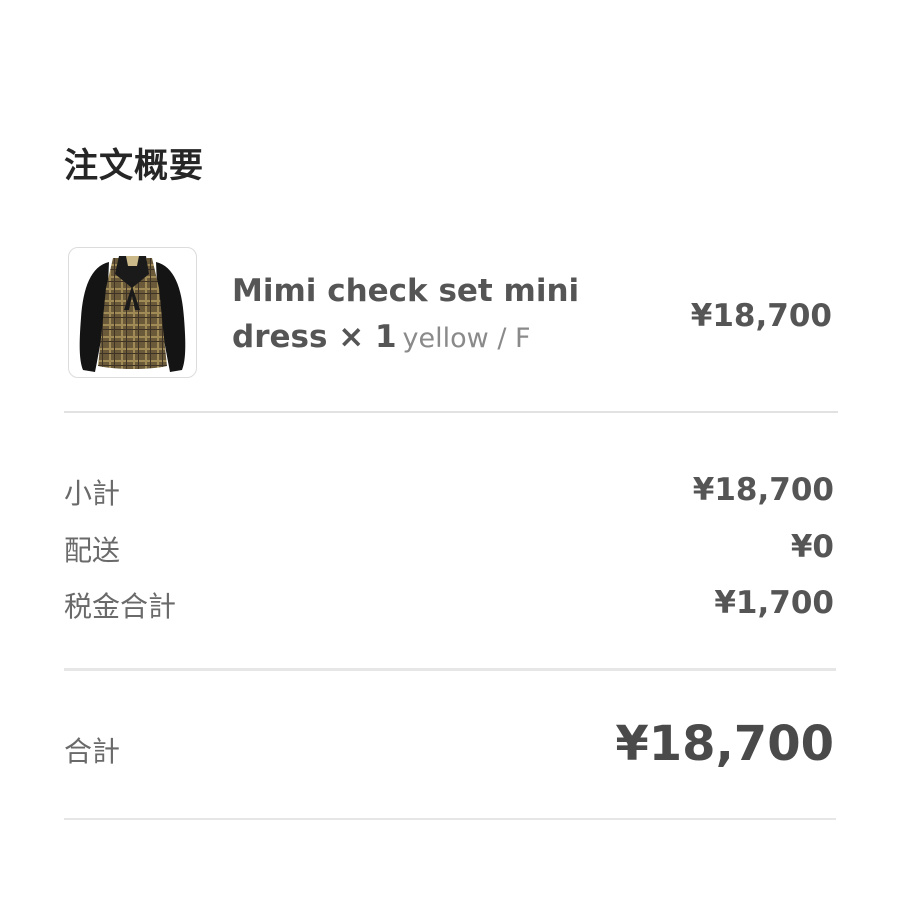  What do you see at coordinates (92, 751) in the screenshot?
I see `total-label: 合計` at bounding box center [92, 751].